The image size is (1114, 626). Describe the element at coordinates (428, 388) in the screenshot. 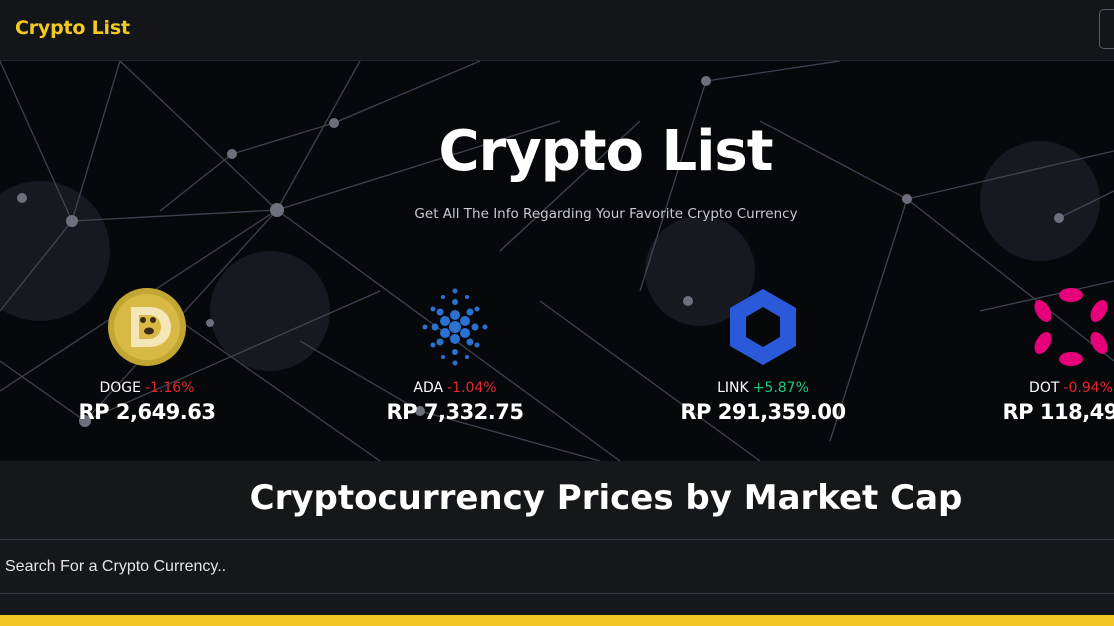

I see `coin-symbol: ADA` at that location.